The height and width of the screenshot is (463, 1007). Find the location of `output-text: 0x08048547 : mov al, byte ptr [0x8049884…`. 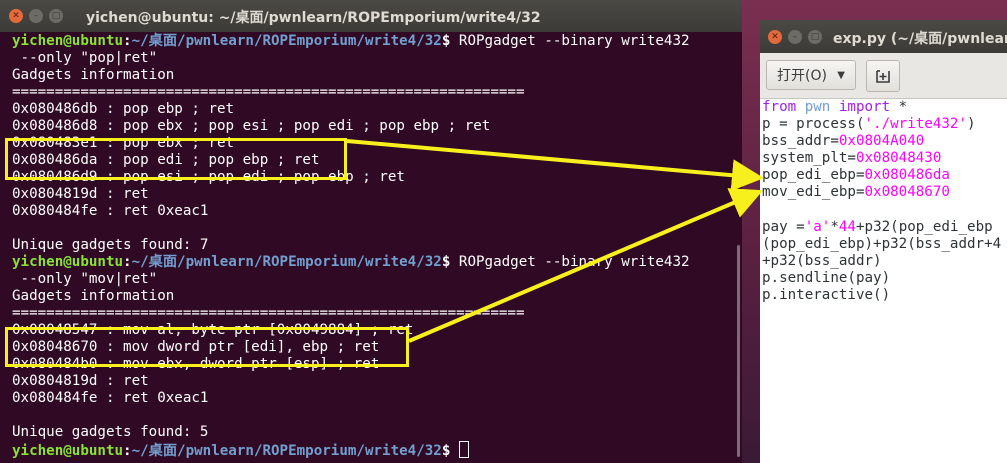

output-text: 0x08048547 : mov al, byte ptr [0x8049884… is located at coordinates (213, 330).